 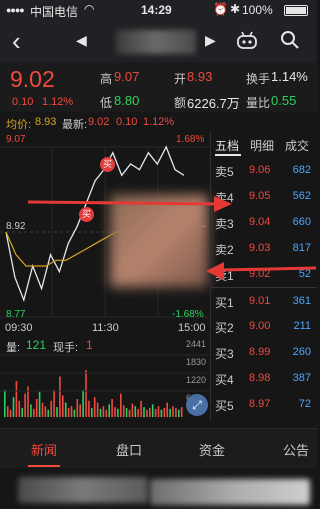 I want to click on vol-tick-2: 1830, so click(x=196, y=362).